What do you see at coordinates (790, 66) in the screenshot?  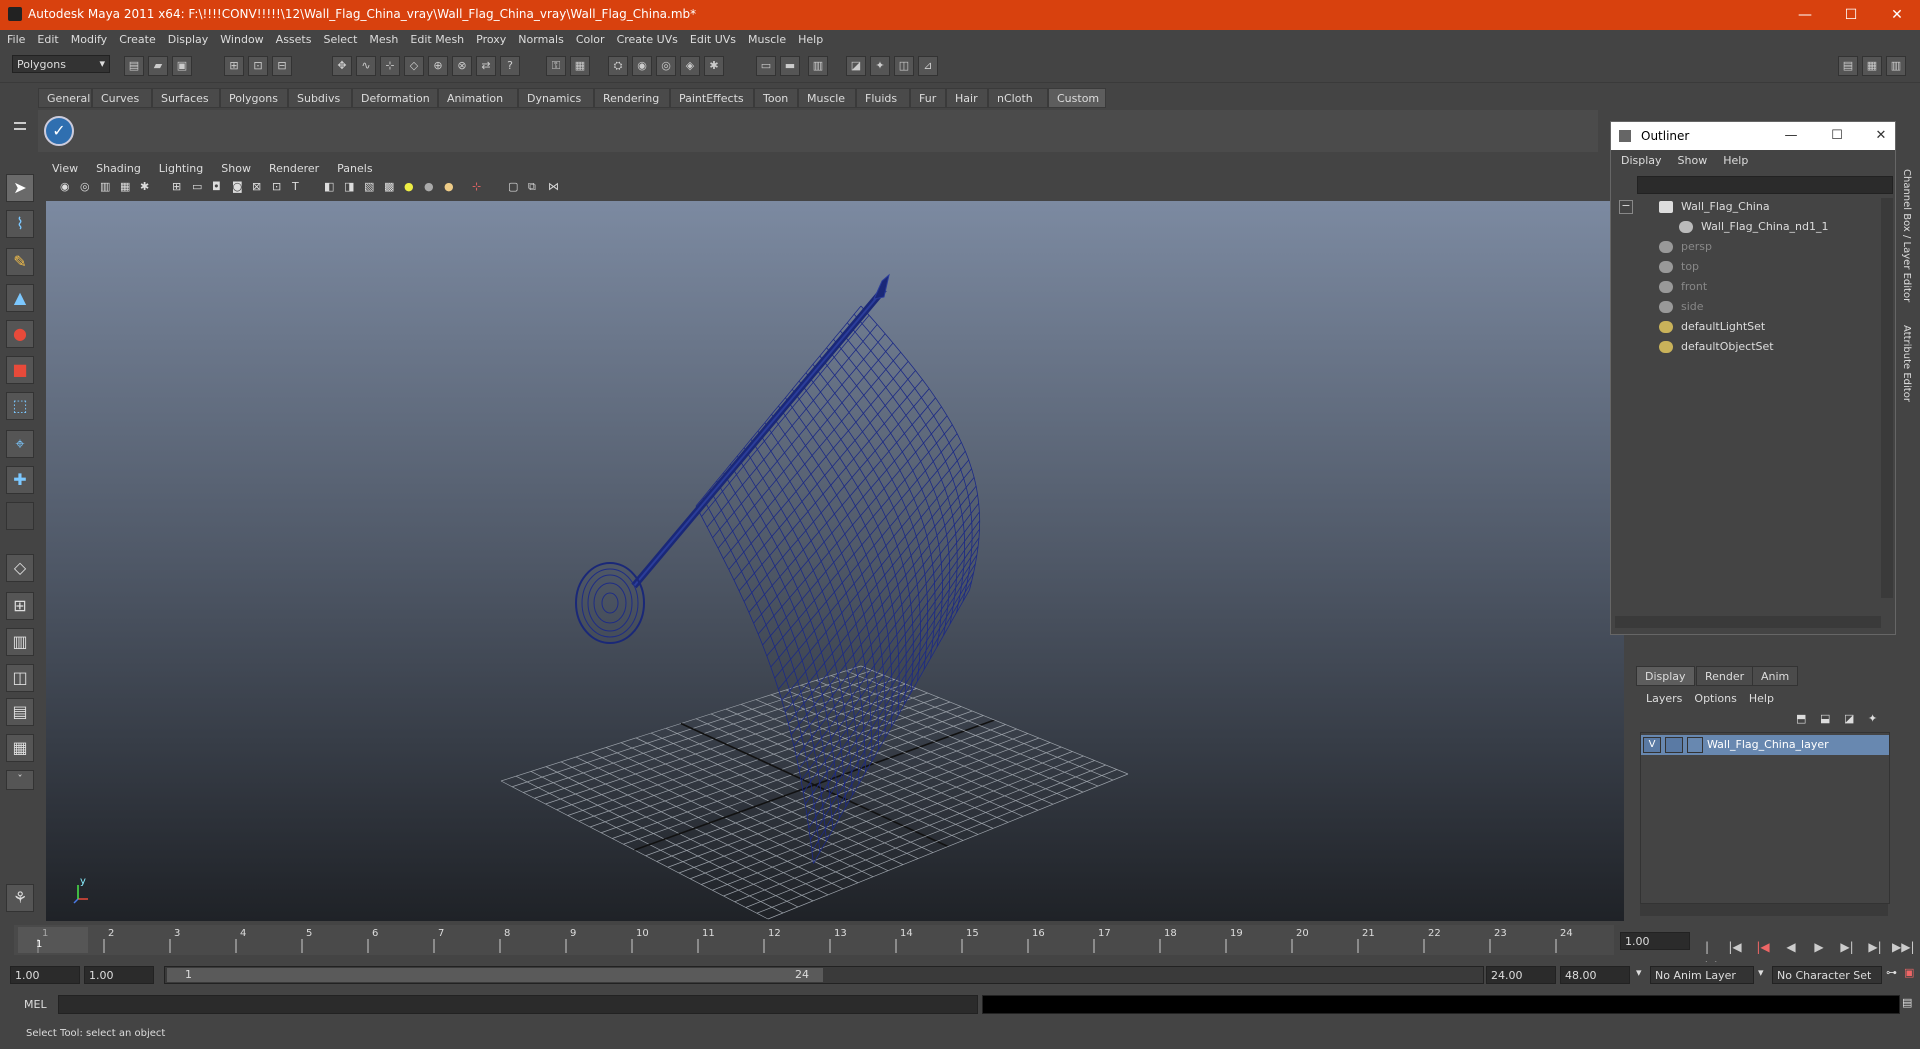 I see `attribute-icon: ▬` at bounding box center [790, 66].